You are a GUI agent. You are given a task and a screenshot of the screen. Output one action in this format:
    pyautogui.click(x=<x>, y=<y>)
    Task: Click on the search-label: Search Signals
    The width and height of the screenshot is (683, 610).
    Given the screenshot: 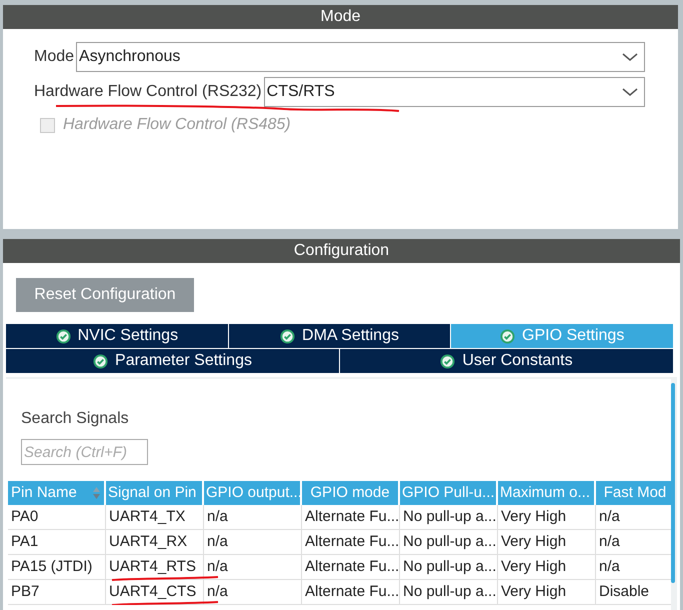 What is the action you would take?
    pyautogui.click(x=75, y=419)
    